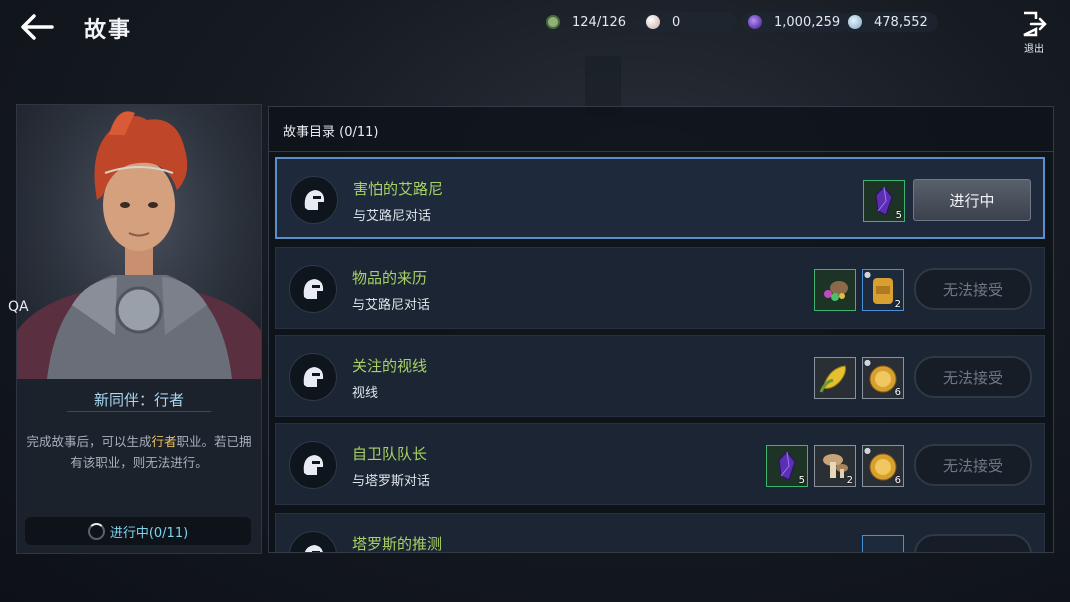 Image resolution: width=1070 pixels, height=602 pixels. I want to click on currency-energy: 124/126, so click(586, 22).